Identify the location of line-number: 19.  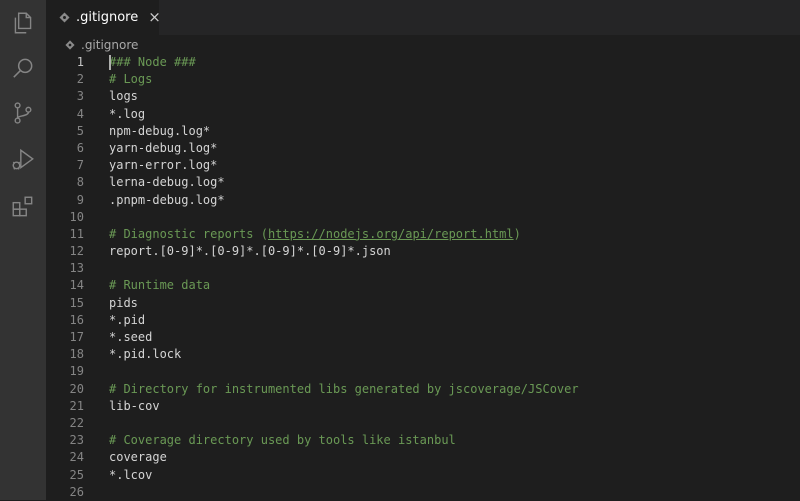
(76, 371).